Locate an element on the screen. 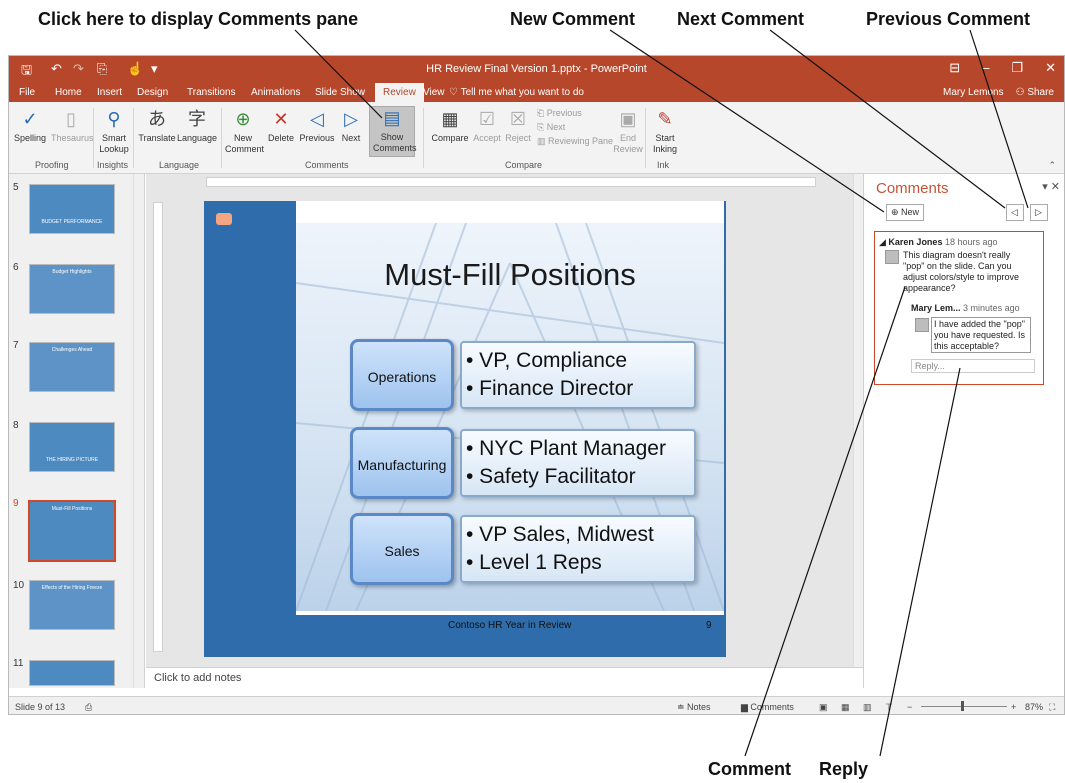  pane-options-icon: ▾ is located at coordinates (1045, 187).